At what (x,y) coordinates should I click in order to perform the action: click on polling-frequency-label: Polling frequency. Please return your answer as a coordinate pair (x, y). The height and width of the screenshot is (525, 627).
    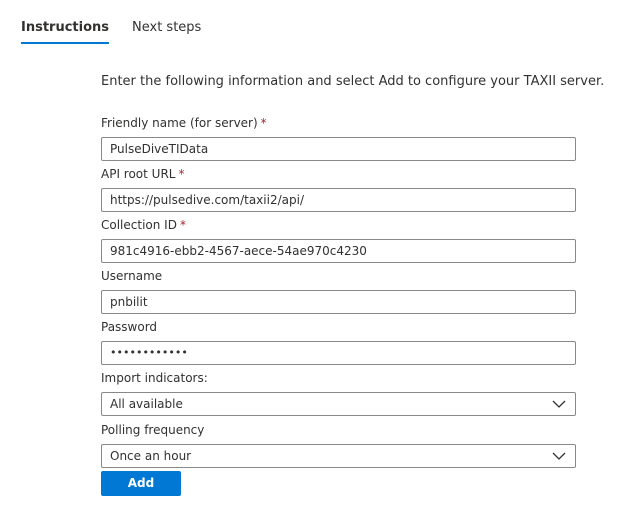
    Looking at the image, I should click on (152, 430).